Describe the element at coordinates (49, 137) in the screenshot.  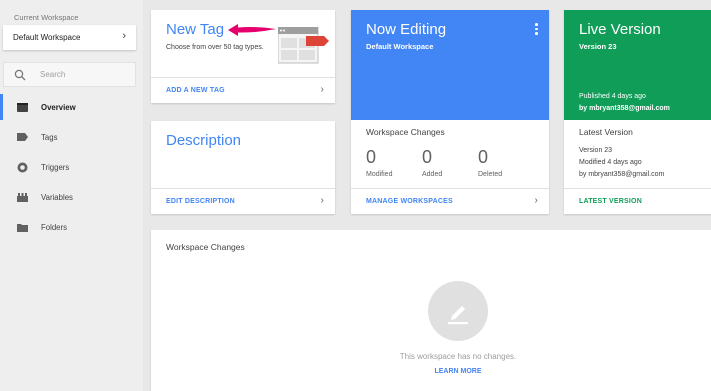
I see `sidebar-item-label: Tags` at that location.